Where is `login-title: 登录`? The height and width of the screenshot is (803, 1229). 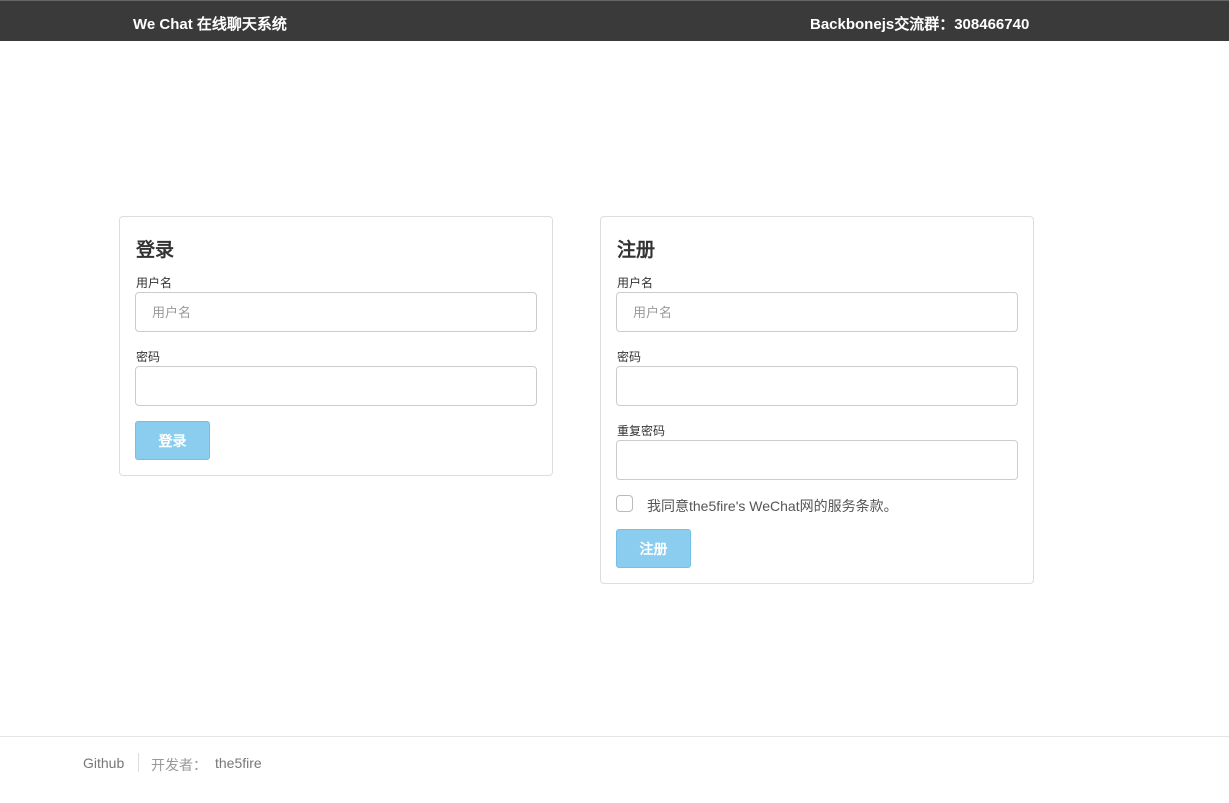
login-title: 登录 is located at coordinates (155, 250).